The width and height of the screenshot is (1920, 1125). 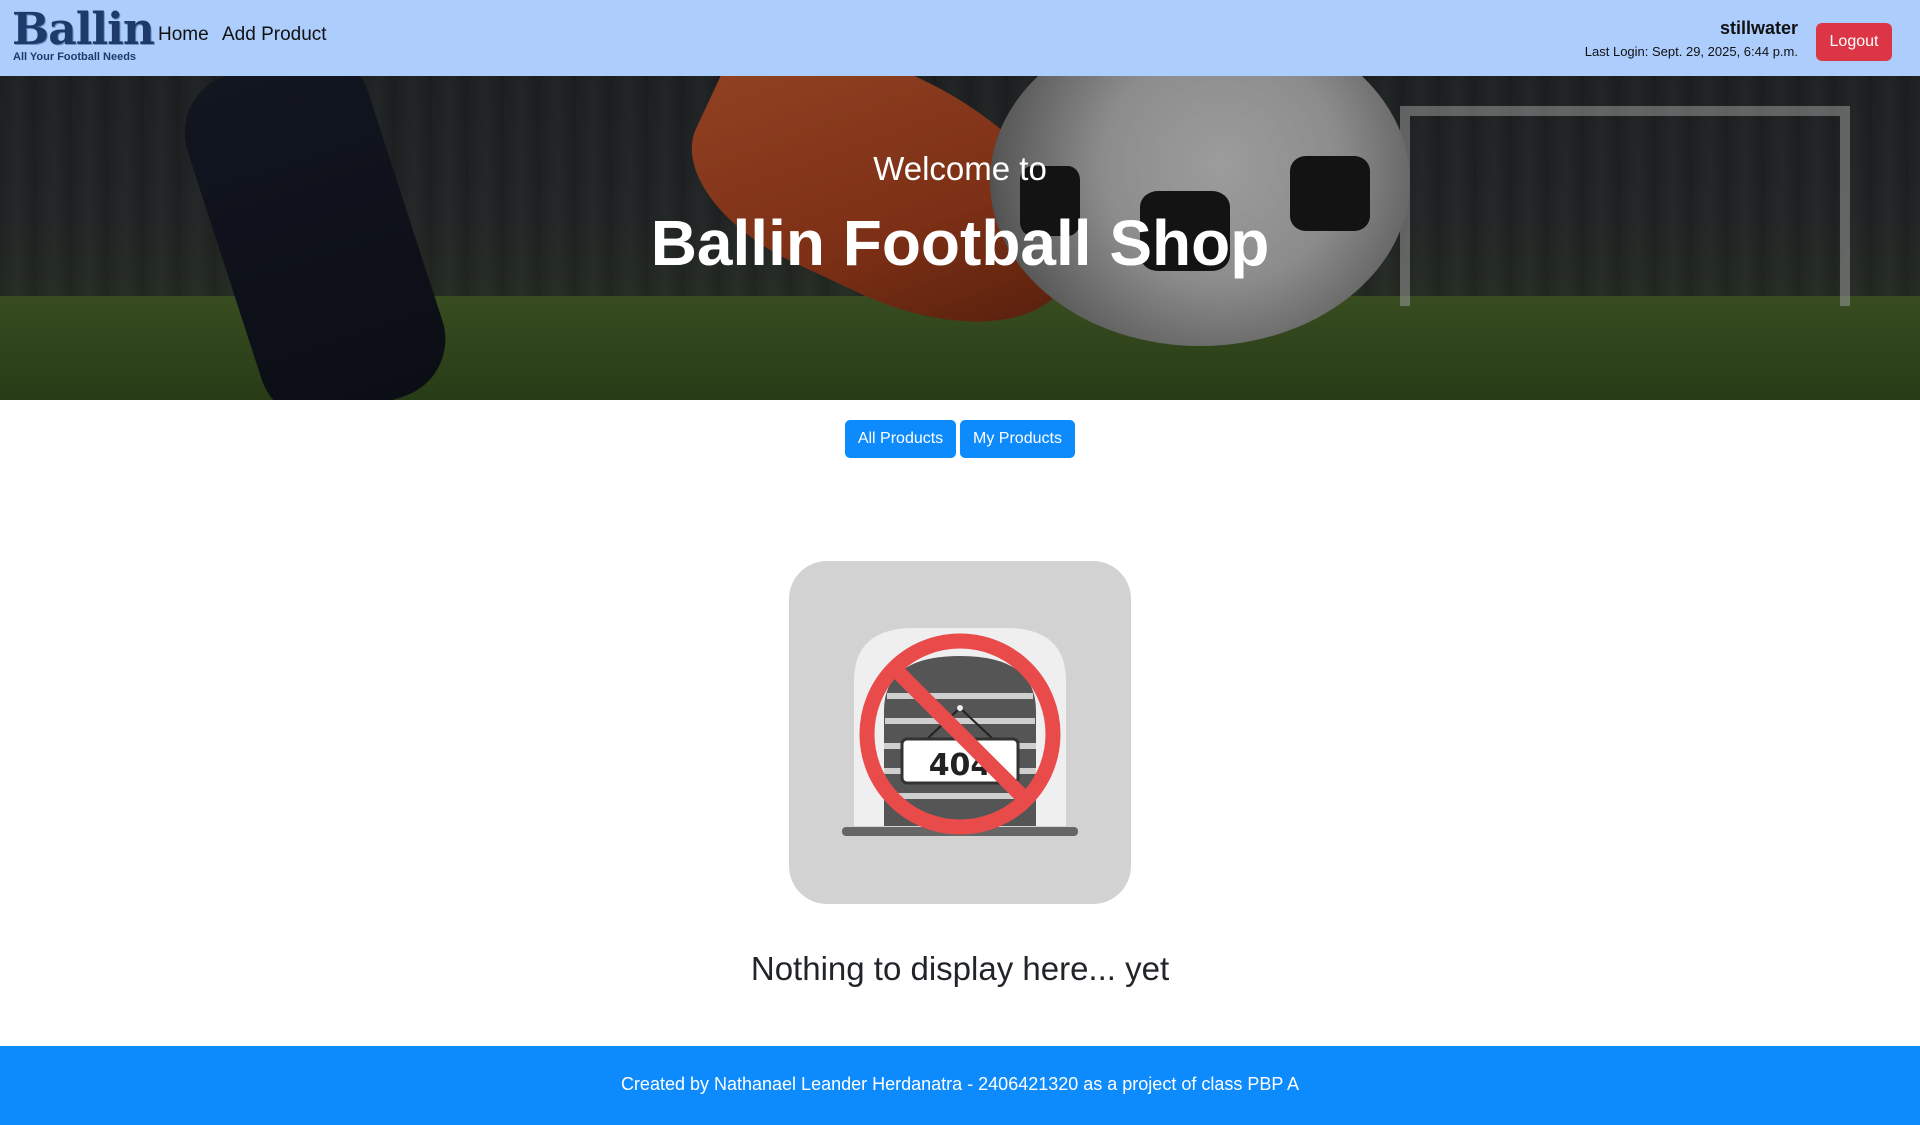 I want to click on logo-text: Ballin, so click(x=83, y=29).